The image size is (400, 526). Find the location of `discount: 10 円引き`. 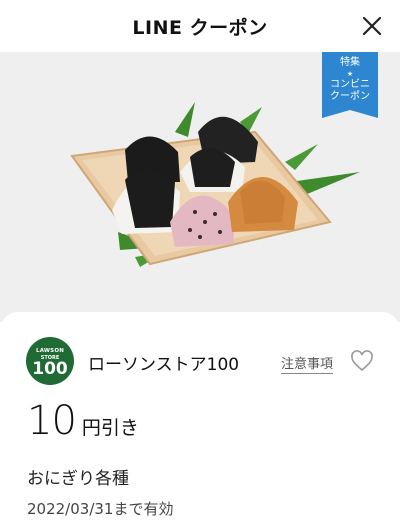

discount: 10 円引き is located at coordinates (83, 421).